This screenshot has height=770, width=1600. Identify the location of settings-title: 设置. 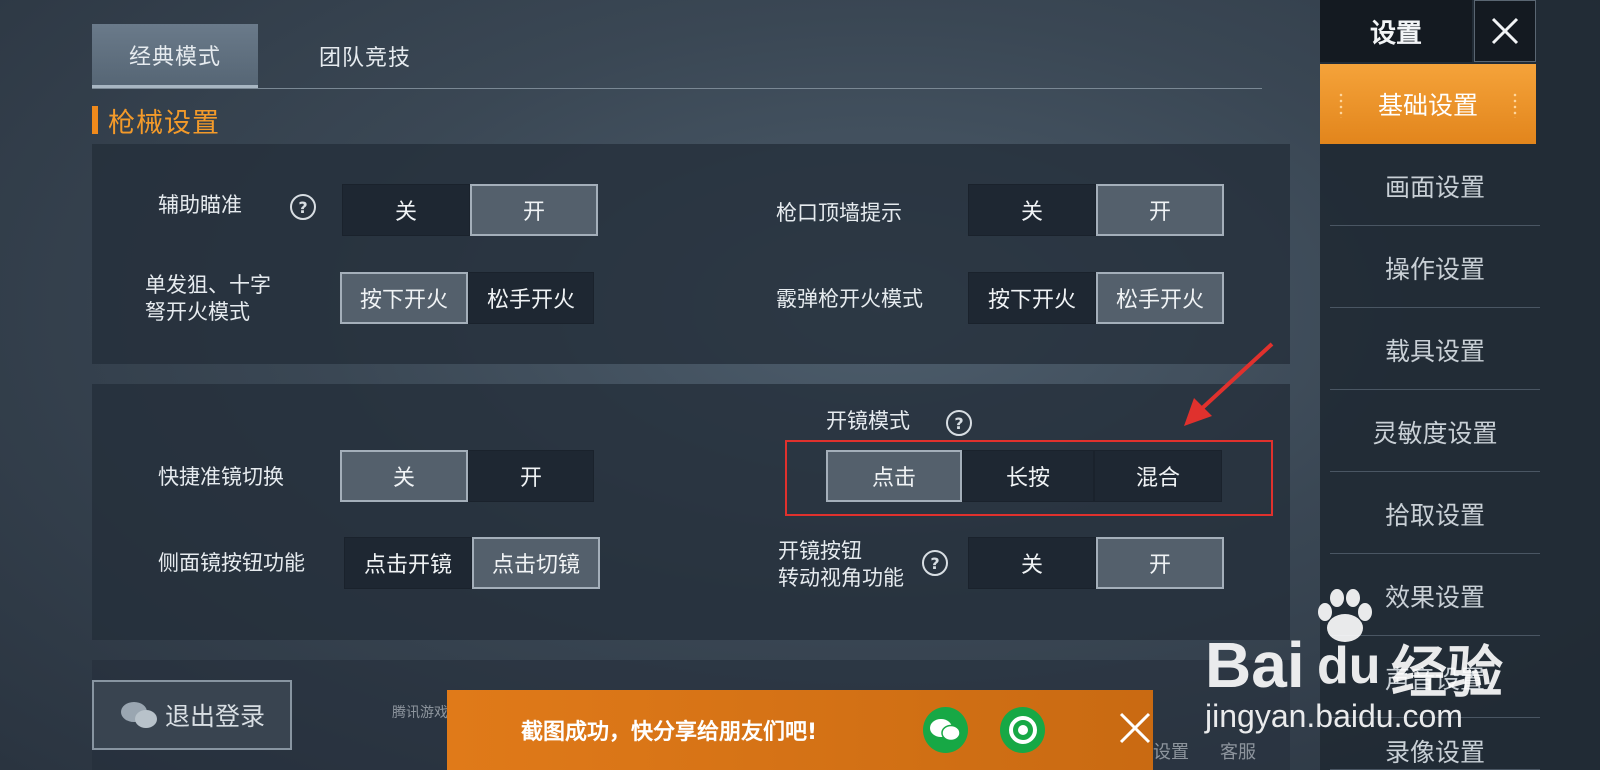
(1396, 31).